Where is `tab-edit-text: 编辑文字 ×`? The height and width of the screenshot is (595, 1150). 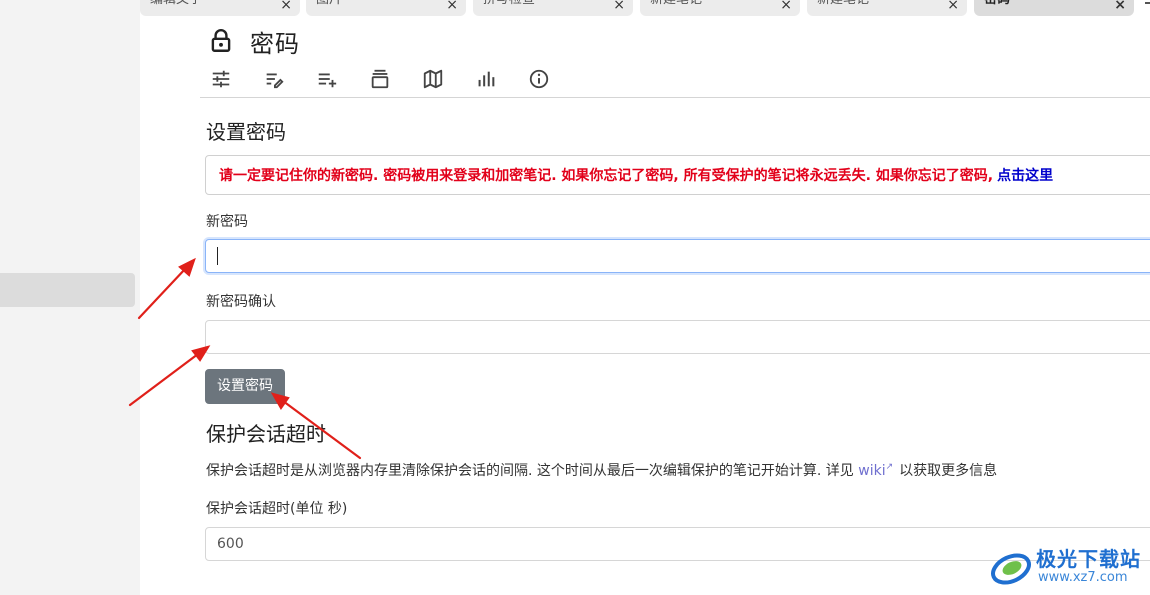
tab-edit-text: 编辑文字 × is located at coordinates (220, 8).